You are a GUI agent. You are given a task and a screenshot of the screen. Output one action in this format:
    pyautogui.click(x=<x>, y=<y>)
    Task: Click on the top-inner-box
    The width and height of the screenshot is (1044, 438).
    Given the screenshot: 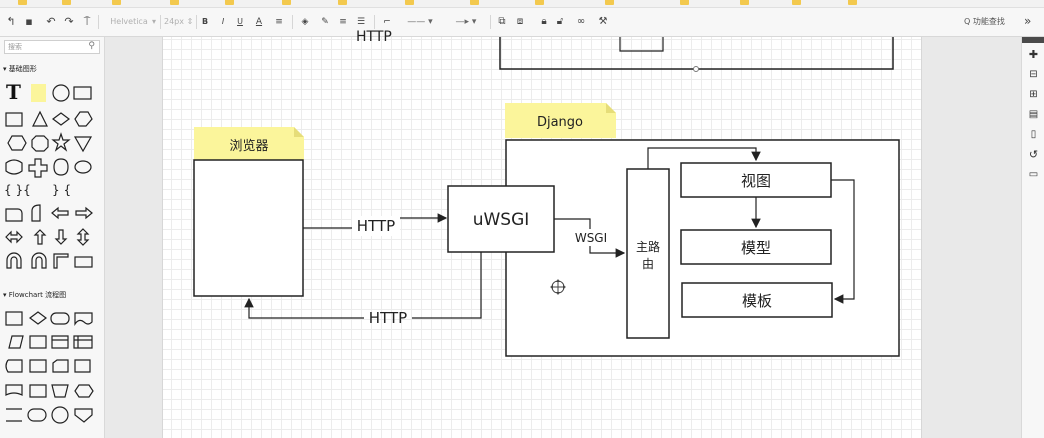 What is the action you would take?
    pyautogui.click(x=641, y=44)
    